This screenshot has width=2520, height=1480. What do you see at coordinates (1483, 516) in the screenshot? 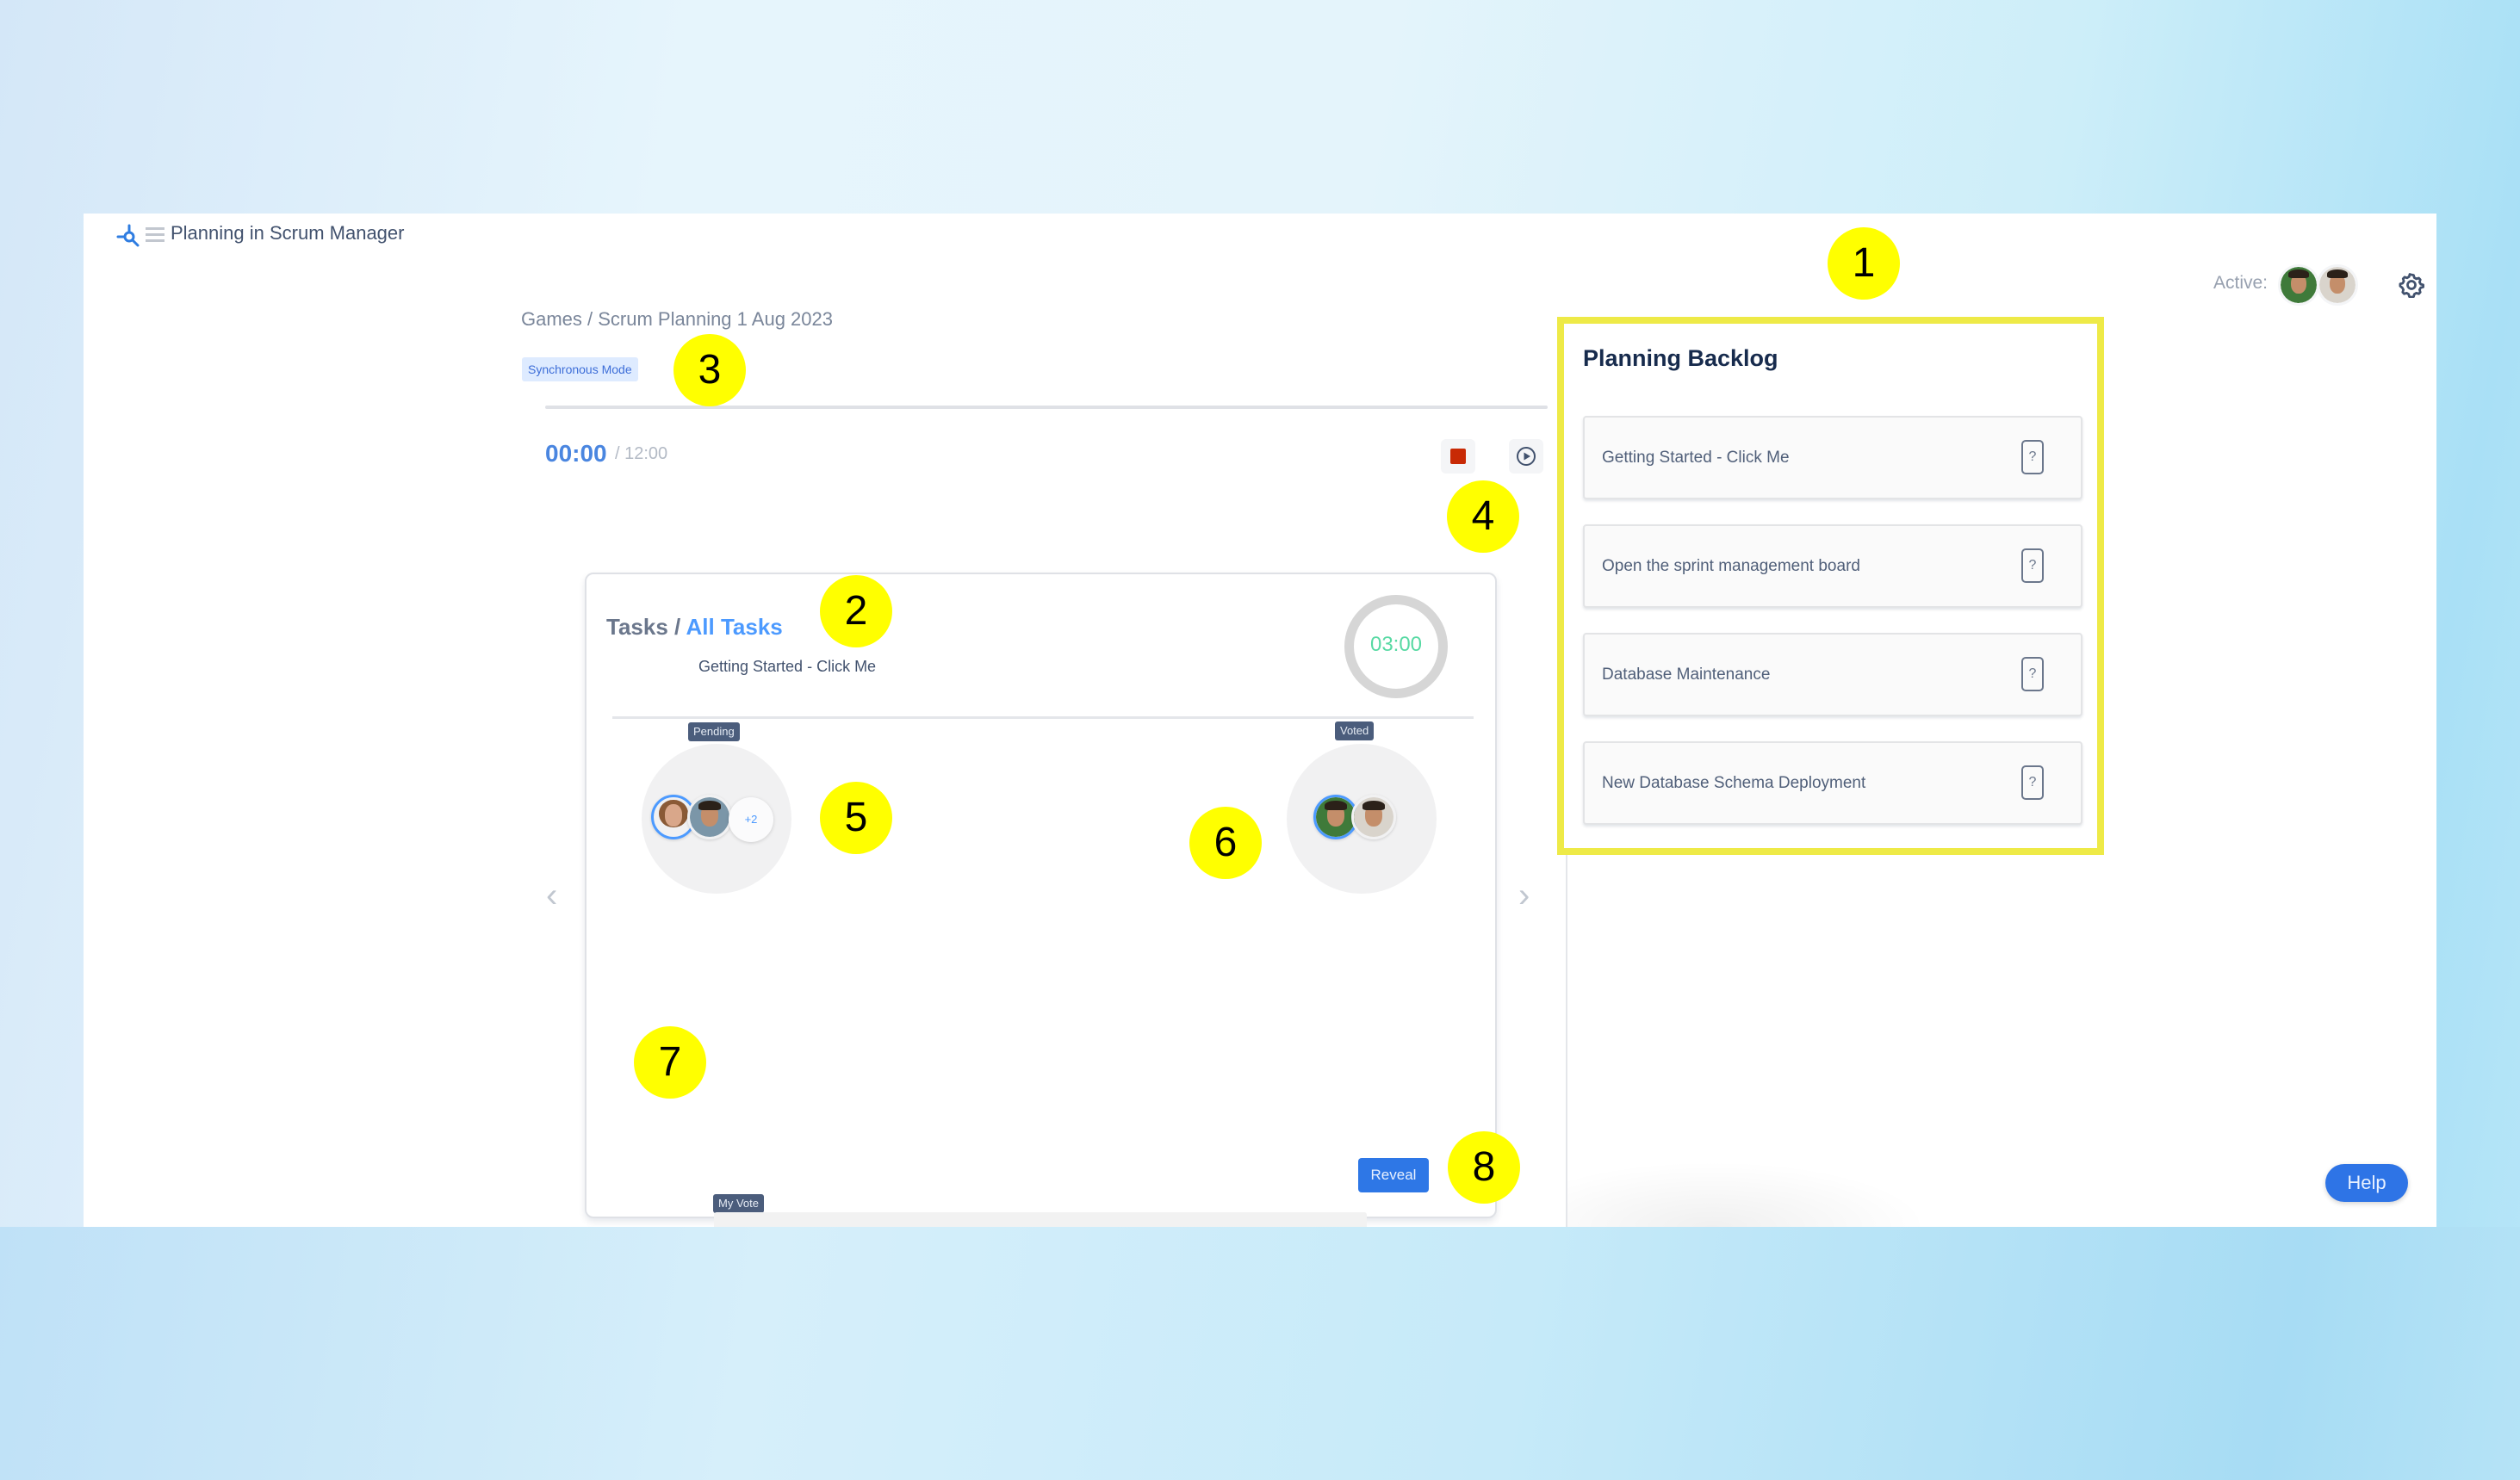
I see `annotation-marker-4: 4` at bounding box center [1483, 516].